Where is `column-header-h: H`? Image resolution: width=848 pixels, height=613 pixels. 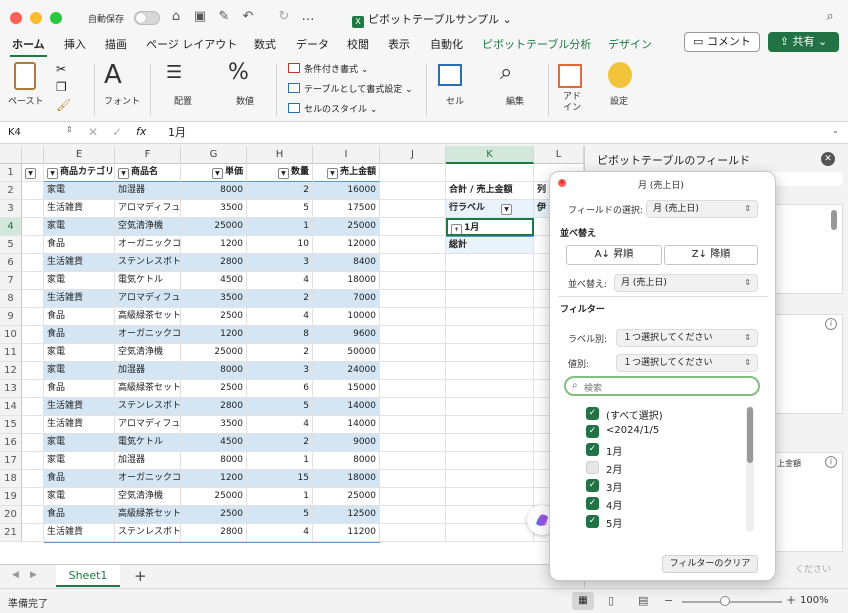 column-header-h: H is located at coordinates (280, 155).